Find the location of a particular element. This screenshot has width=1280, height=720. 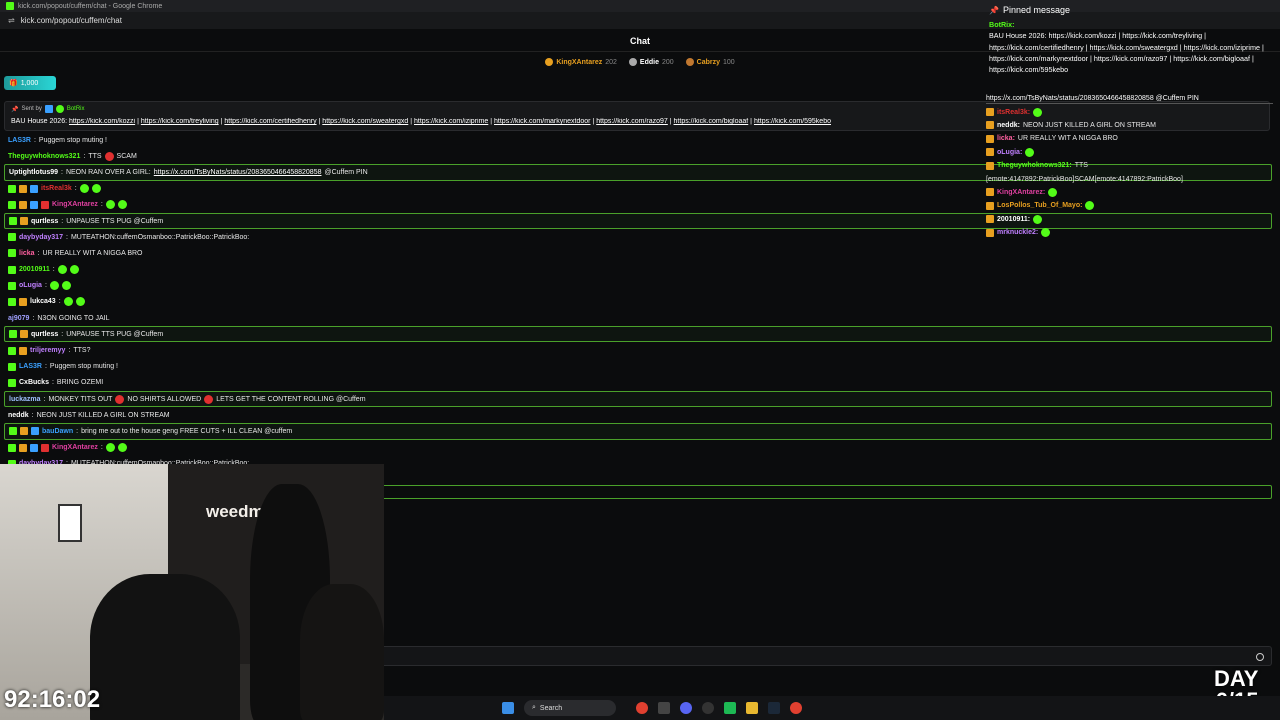

leaderboard-name: Eddie is located at coordinates (649, 62).